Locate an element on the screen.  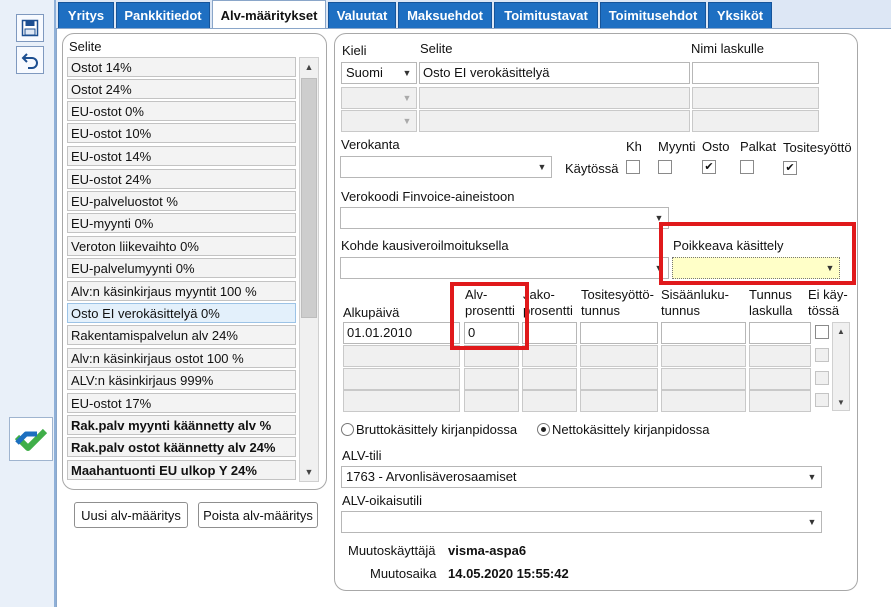
kieli-select: Suomi ▼ is located at coordinates (379, 73).